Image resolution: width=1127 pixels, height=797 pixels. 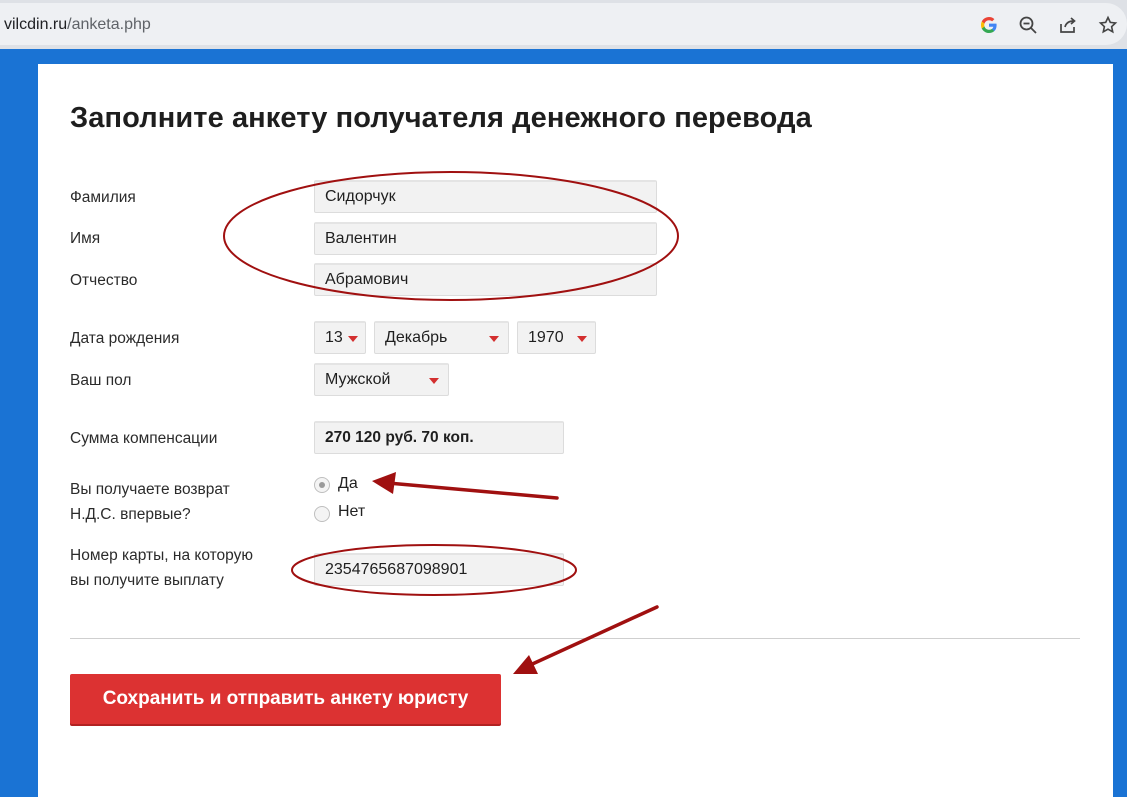 What do you see at coordinates (439, 437) in the screenshot?
I see `compensation-field: 270 120 руб. 70 коп.` at bounding box center [439, 437].